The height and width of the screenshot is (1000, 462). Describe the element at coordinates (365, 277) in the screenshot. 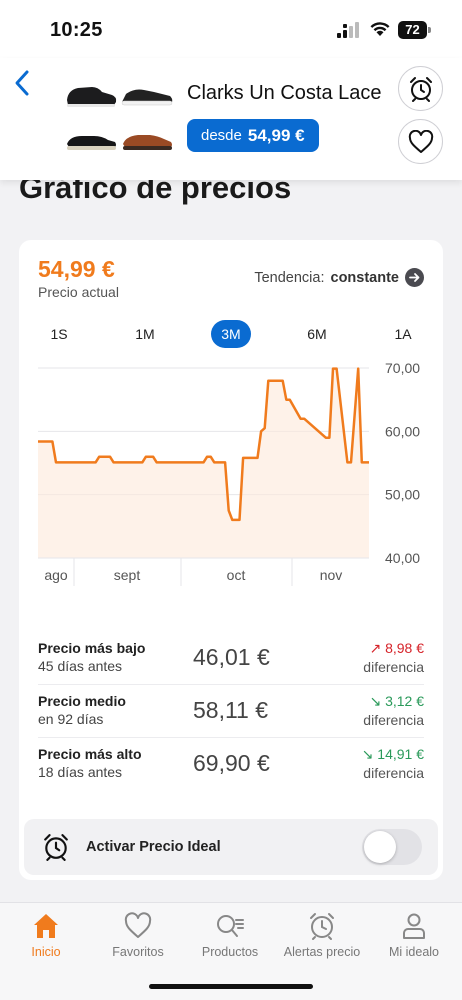

I see `trend-value: constante` at that location.